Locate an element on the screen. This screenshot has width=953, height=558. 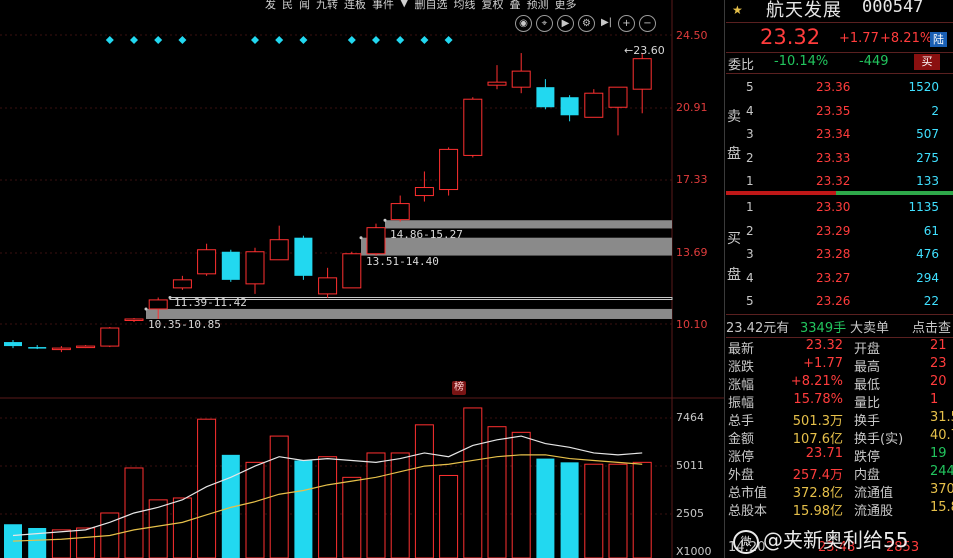
zoom-in-icon: + is located at coordinates (626, 23).